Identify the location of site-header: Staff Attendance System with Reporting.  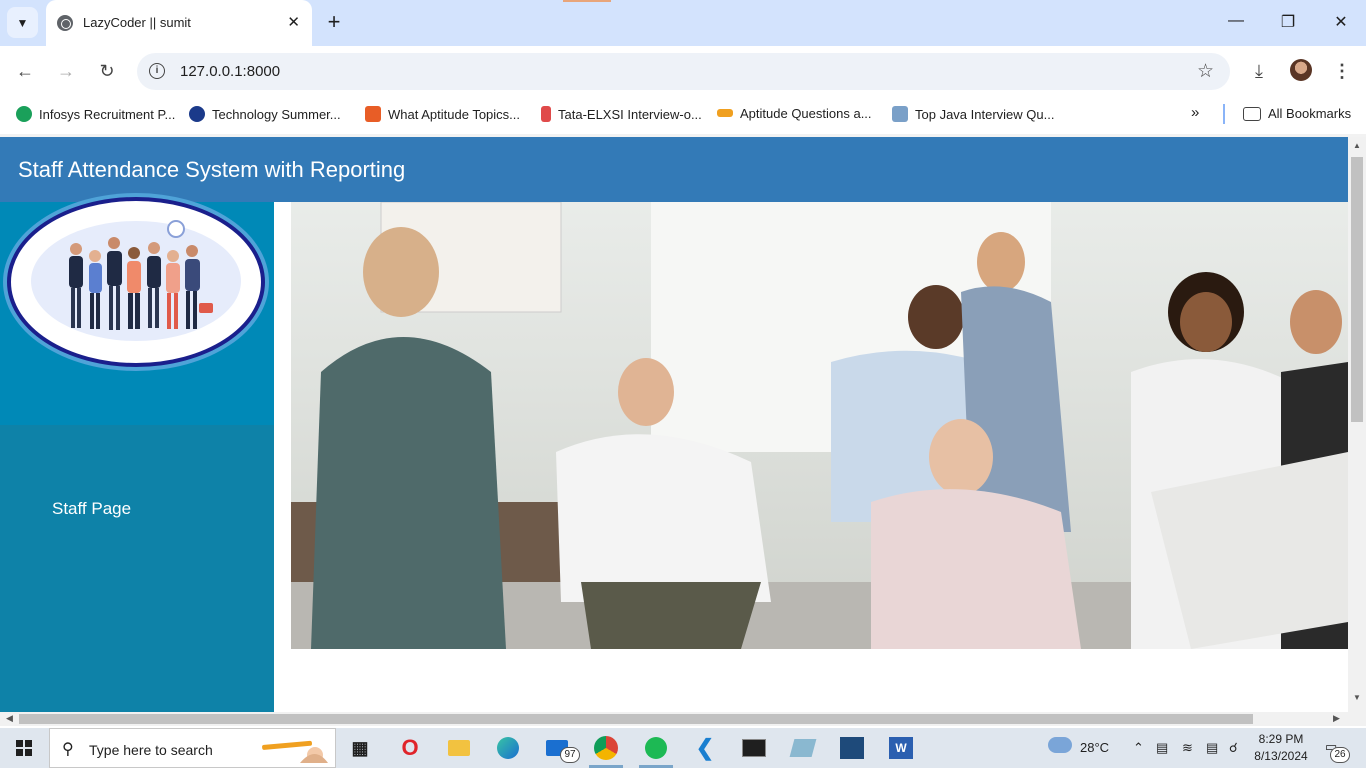
(674, 169).